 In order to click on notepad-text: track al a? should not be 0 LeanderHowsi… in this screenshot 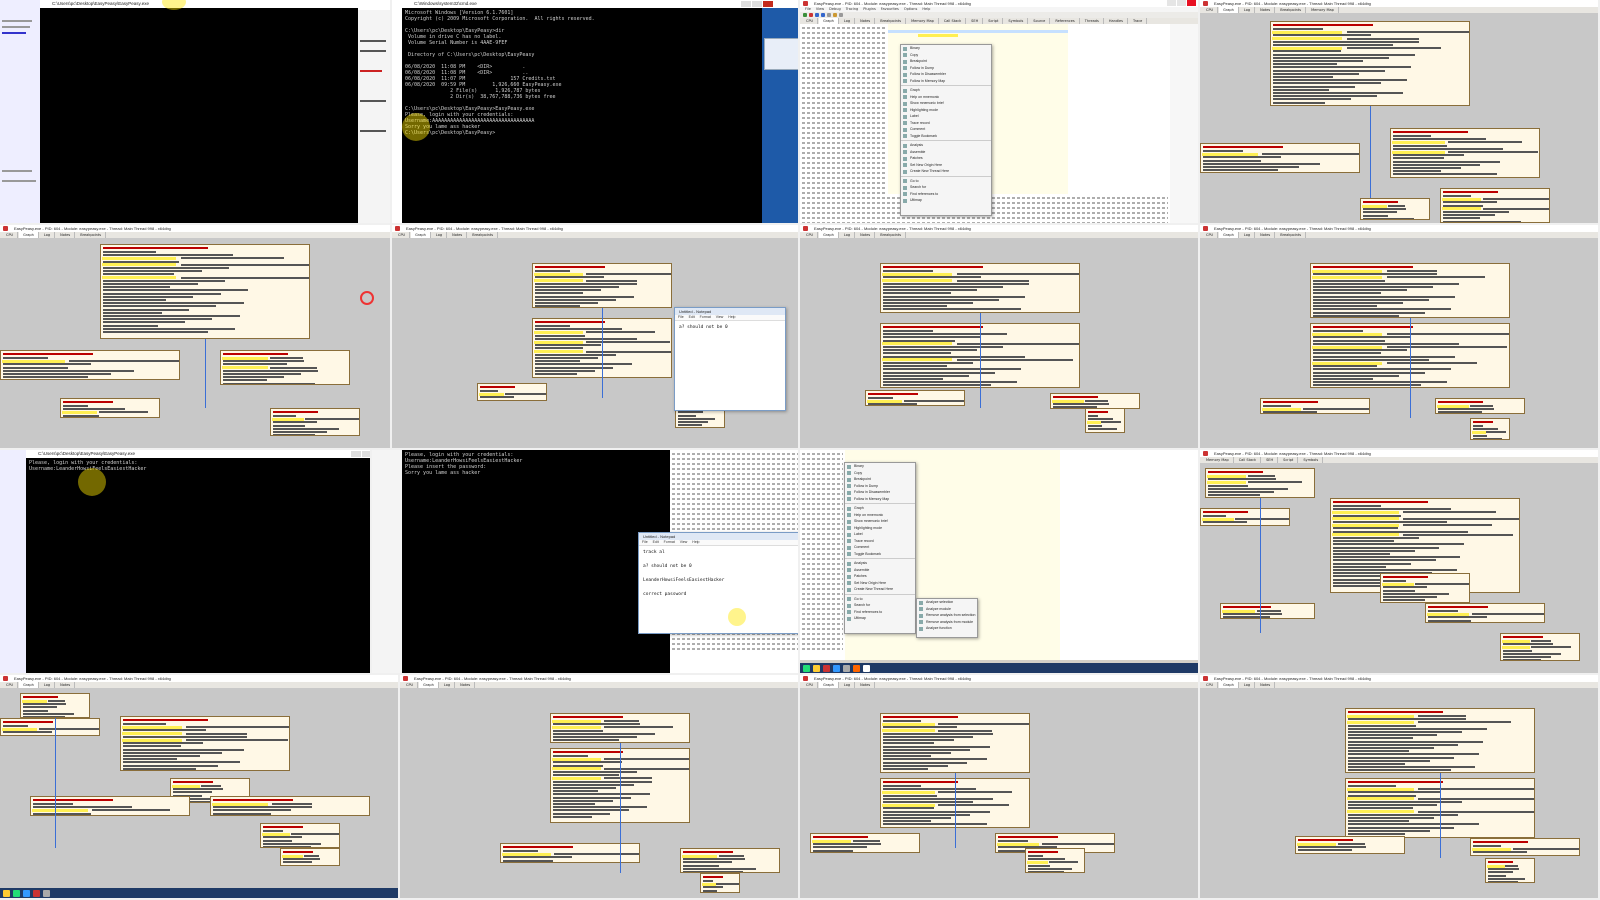, I will do `click(718, 573)`.